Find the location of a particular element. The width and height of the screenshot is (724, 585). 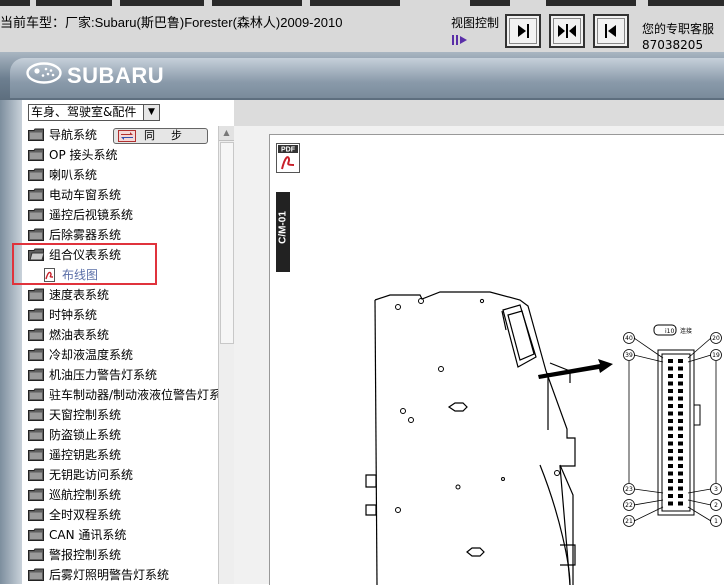

tree-item-label: 喇叭系统 is located at coordinates (73, 175).